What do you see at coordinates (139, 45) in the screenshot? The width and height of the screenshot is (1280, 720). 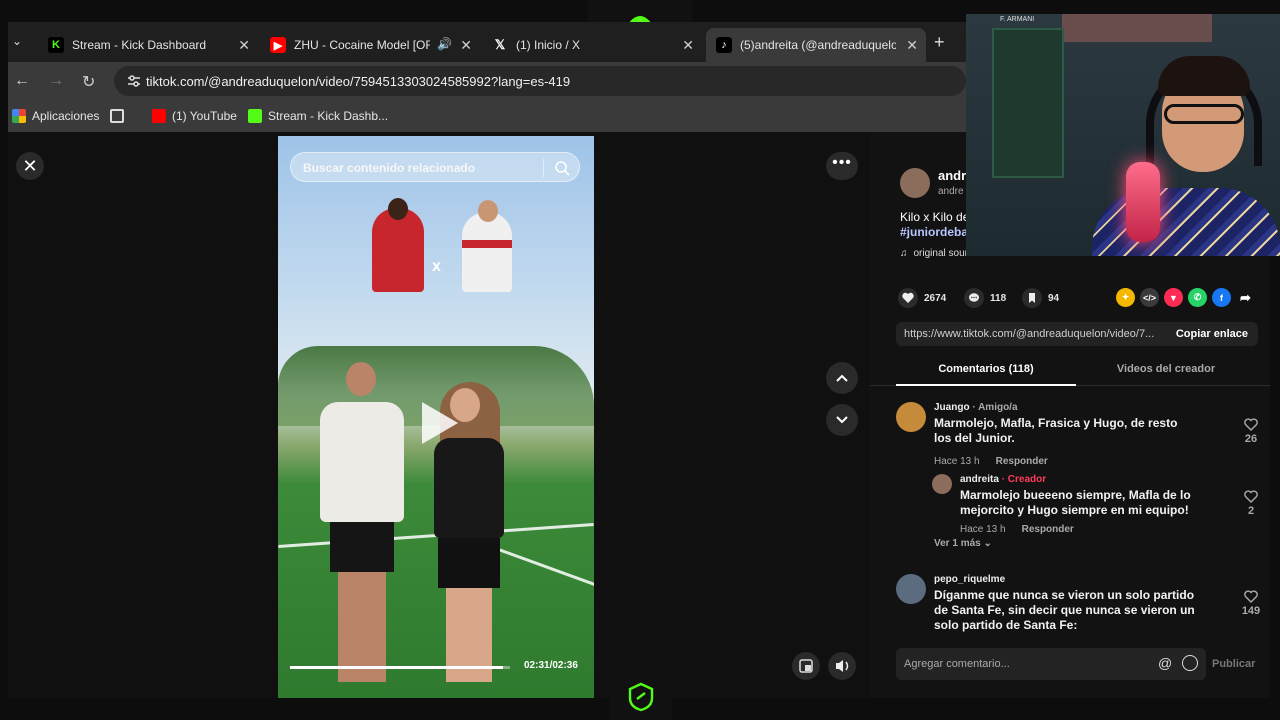 I see `tab-title: Stream - Kick Dashboard` at bounding box center [139, 45].